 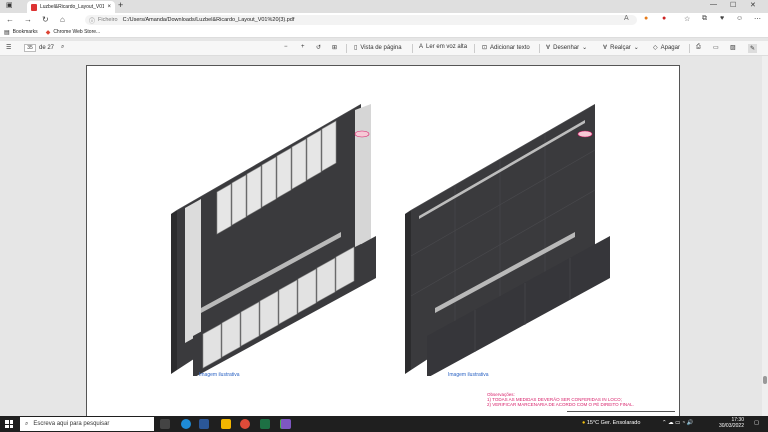 What do you see at coordinates (226, 424) in the screenshot?
I see `explorer-icon` at bounding box center [226, 424].